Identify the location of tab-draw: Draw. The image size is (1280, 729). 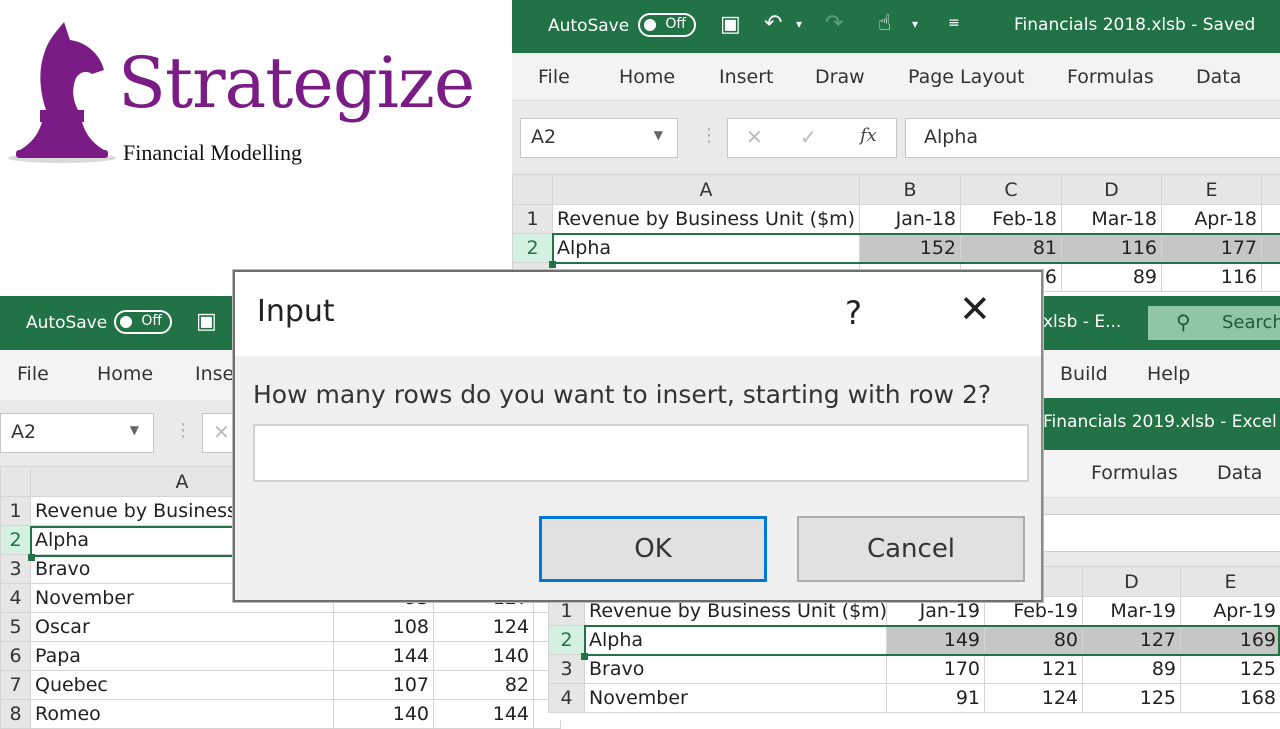
(840, 77).